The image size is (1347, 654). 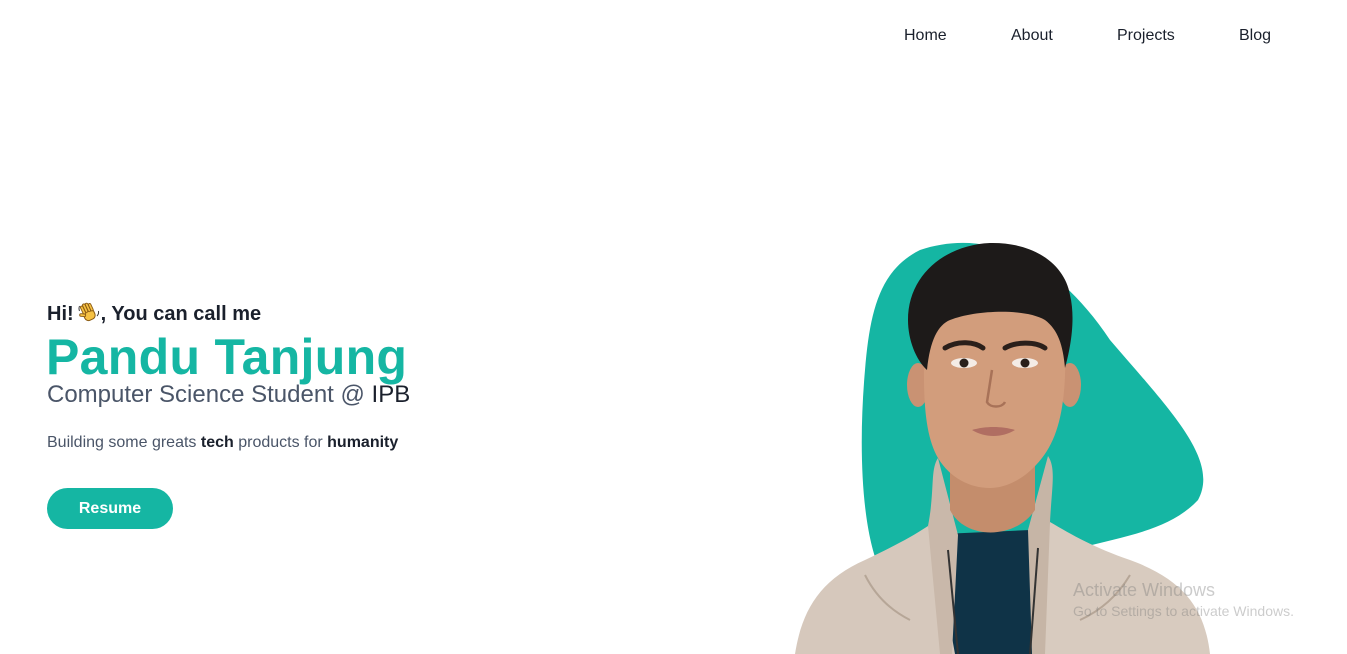 I want to click on hero-role: Computer Science Student @ IPB, so click(x=228, y=395).